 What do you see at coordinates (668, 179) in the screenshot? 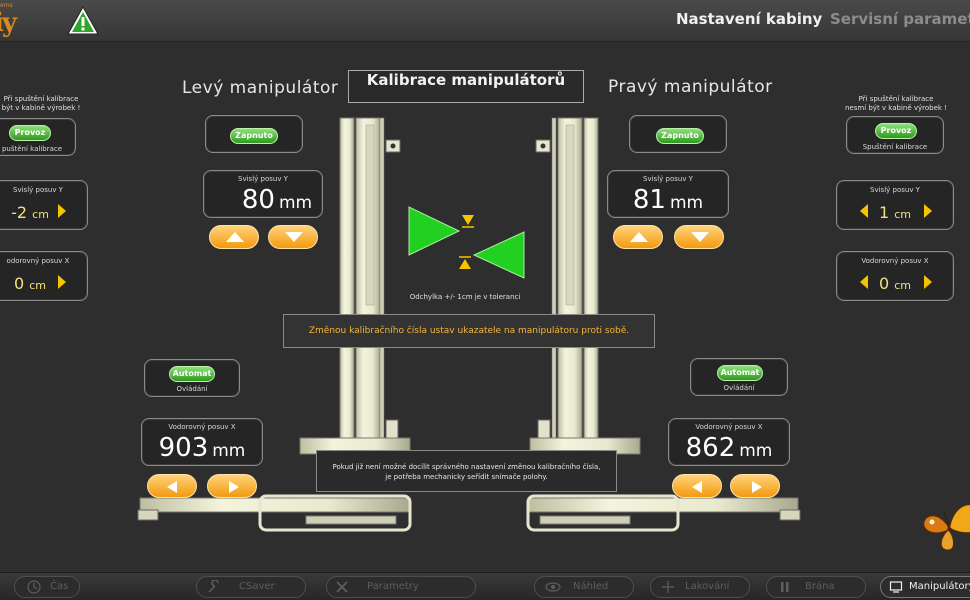
I see `right-vertical-label: Svislý posuv Y` at bounding box center [668, 179].